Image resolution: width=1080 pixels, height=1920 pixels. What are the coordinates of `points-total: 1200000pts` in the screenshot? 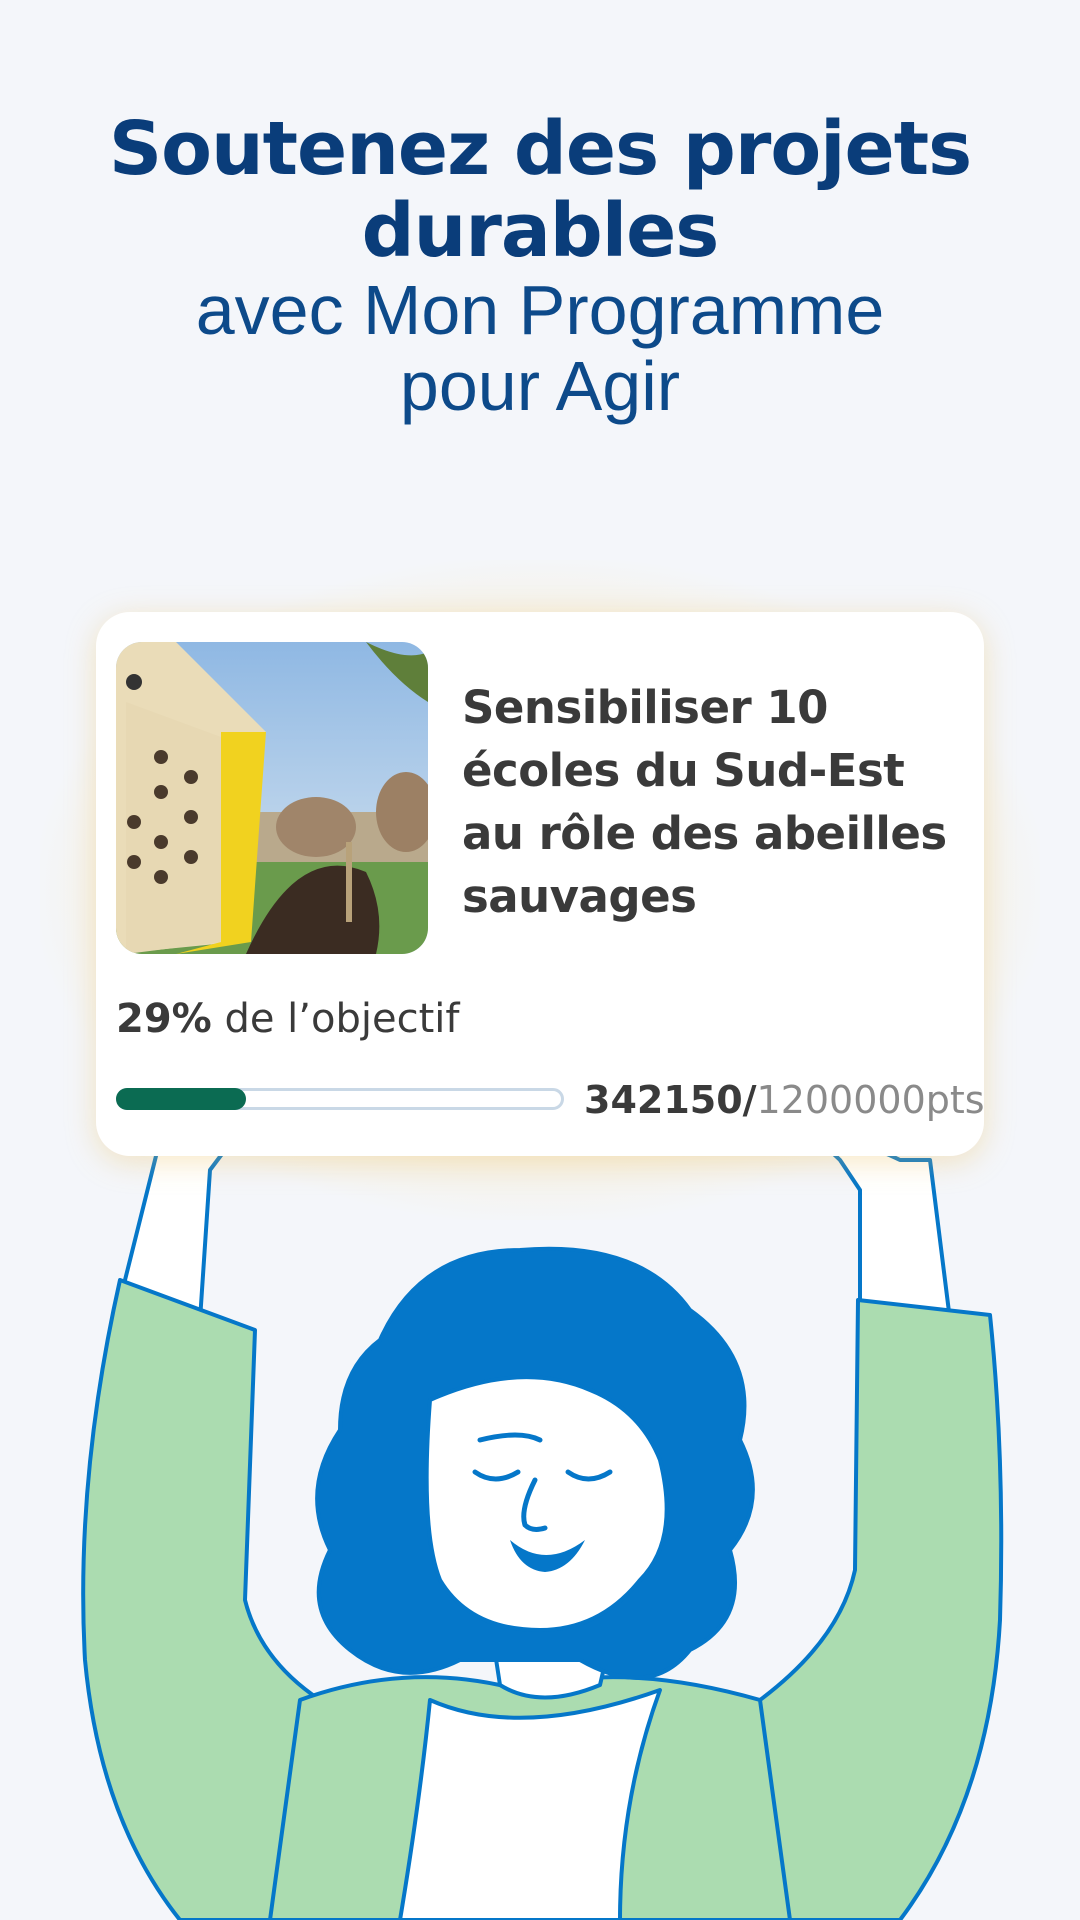 It's located at (870, 1100).